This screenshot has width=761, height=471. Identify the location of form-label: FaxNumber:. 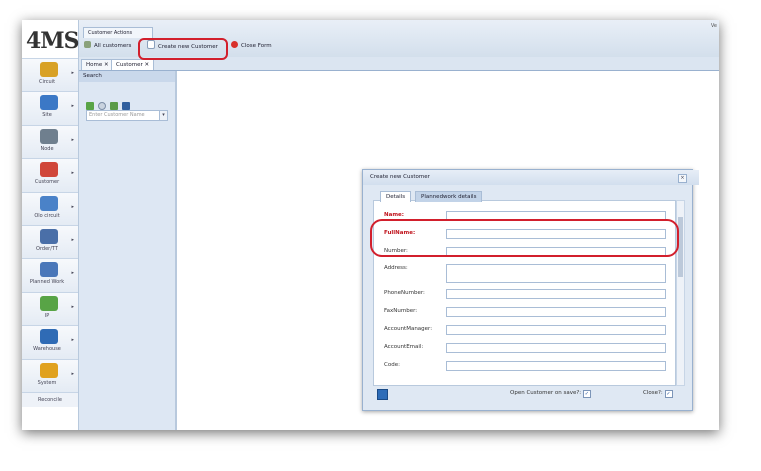
(401, 311).